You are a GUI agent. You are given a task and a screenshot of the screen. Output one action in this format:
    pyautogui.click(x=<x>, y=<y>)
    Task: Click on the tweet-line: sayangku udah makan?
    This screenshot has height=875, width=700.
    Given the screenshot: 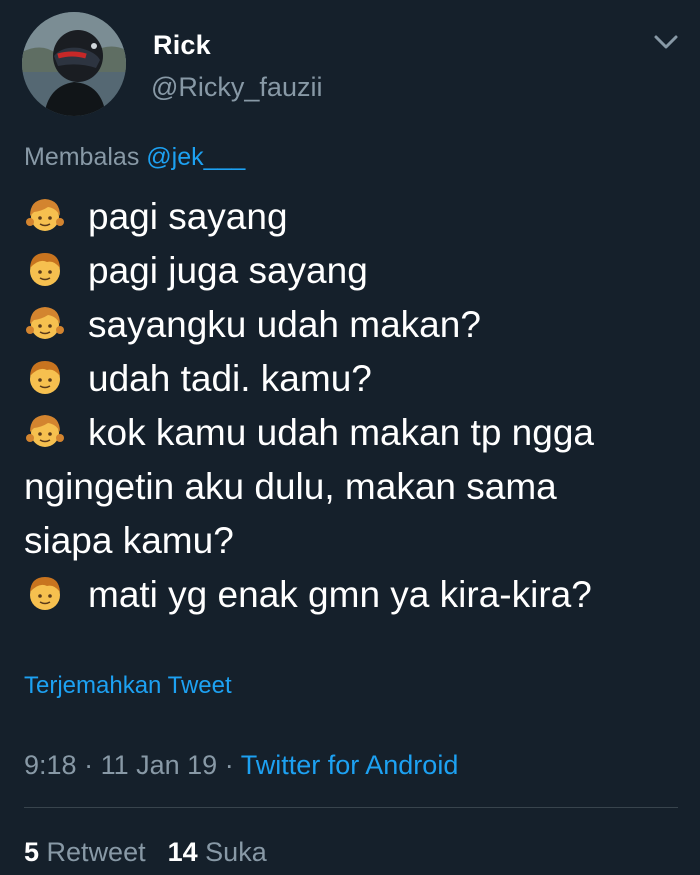 What is the action you would take?
    pyautogui.click(x=354, y=325)
    